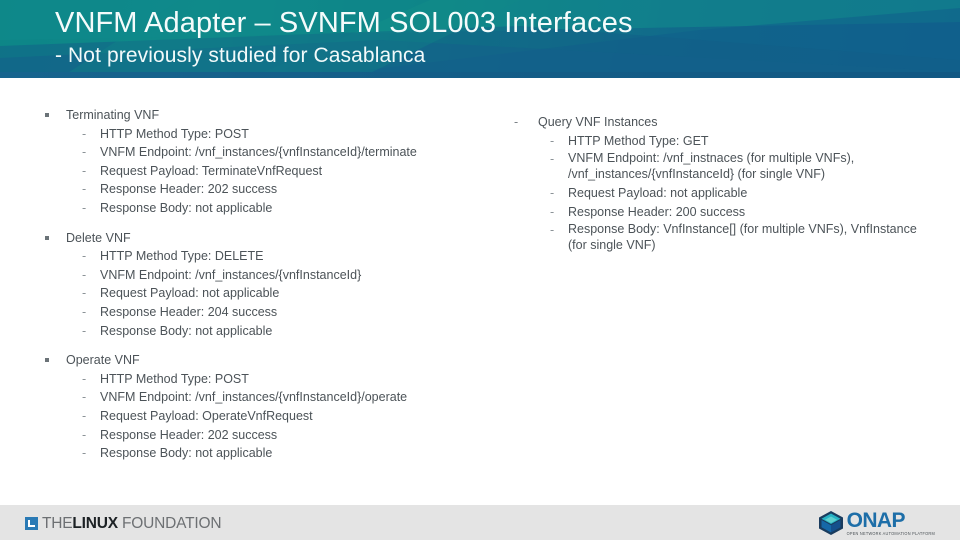 The width and height of the screenshot is (960, 540). I want to click on onap-wordmark: ONAP, so click(876, 520).